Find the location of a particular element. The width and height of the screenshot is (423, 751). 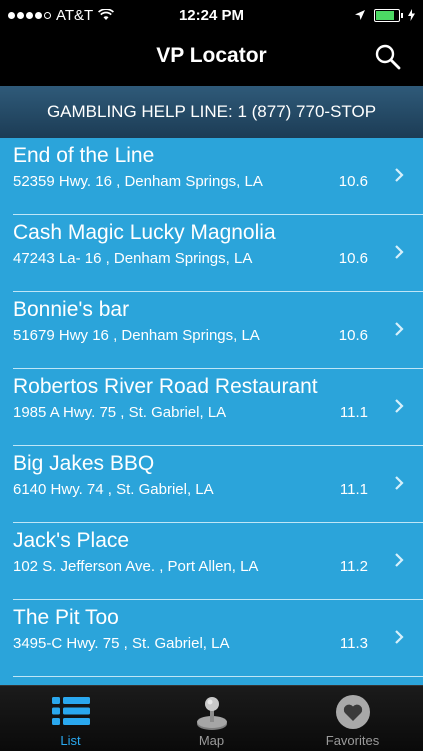

location-name: Cash Magic Lucky Magnolia is located at coordinates (144, 232).